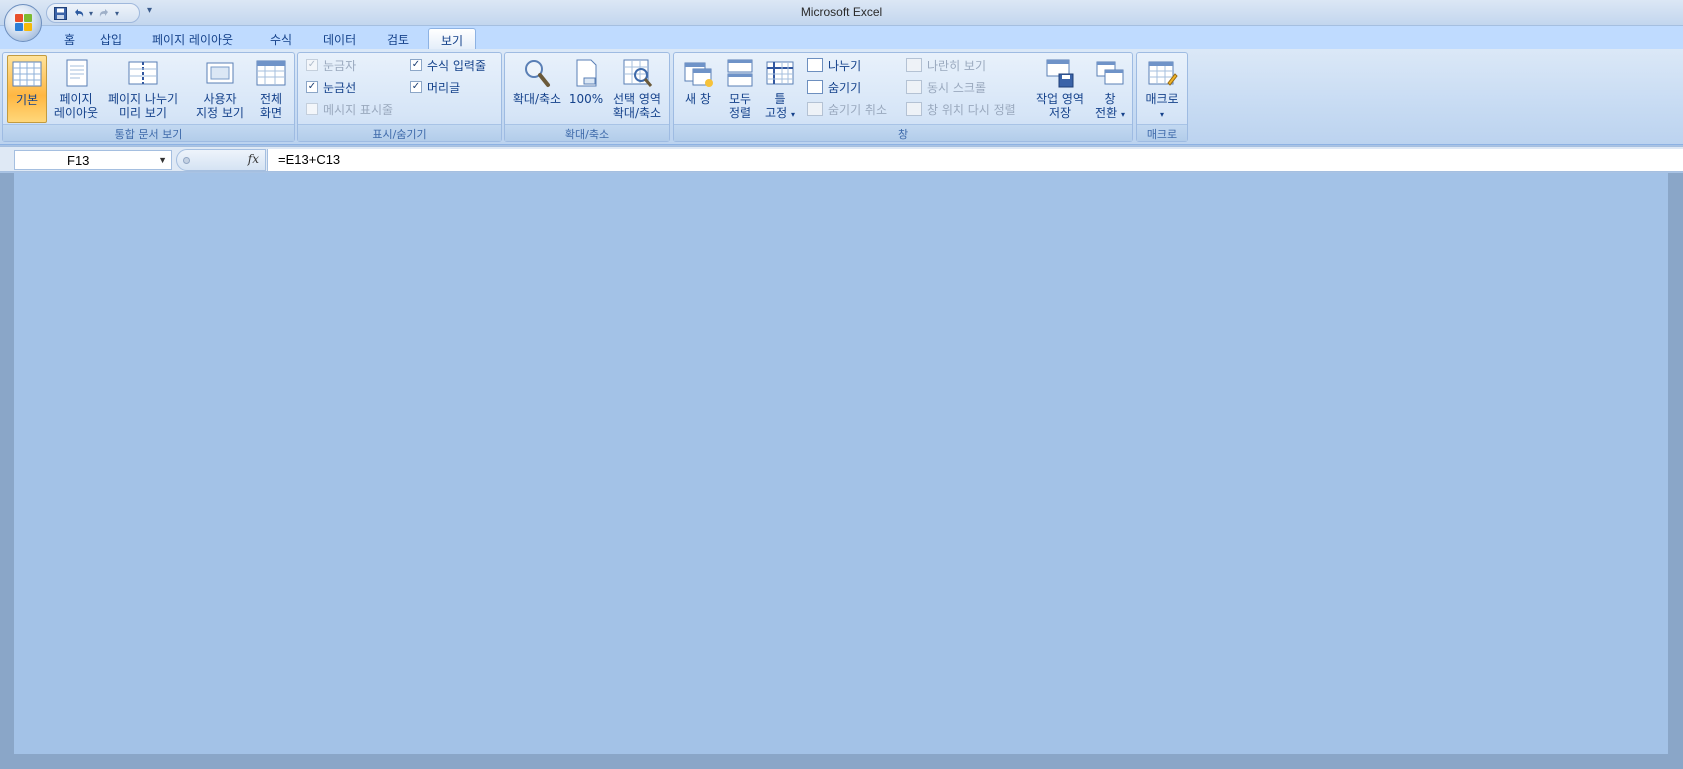 Image resolution: width=1683 pixels, height=769 pixels. What do you see at coordinates (1162, 132) in the screenshot?
I see `group-label-macros: 매크로` at bounding box center [1162, 132].